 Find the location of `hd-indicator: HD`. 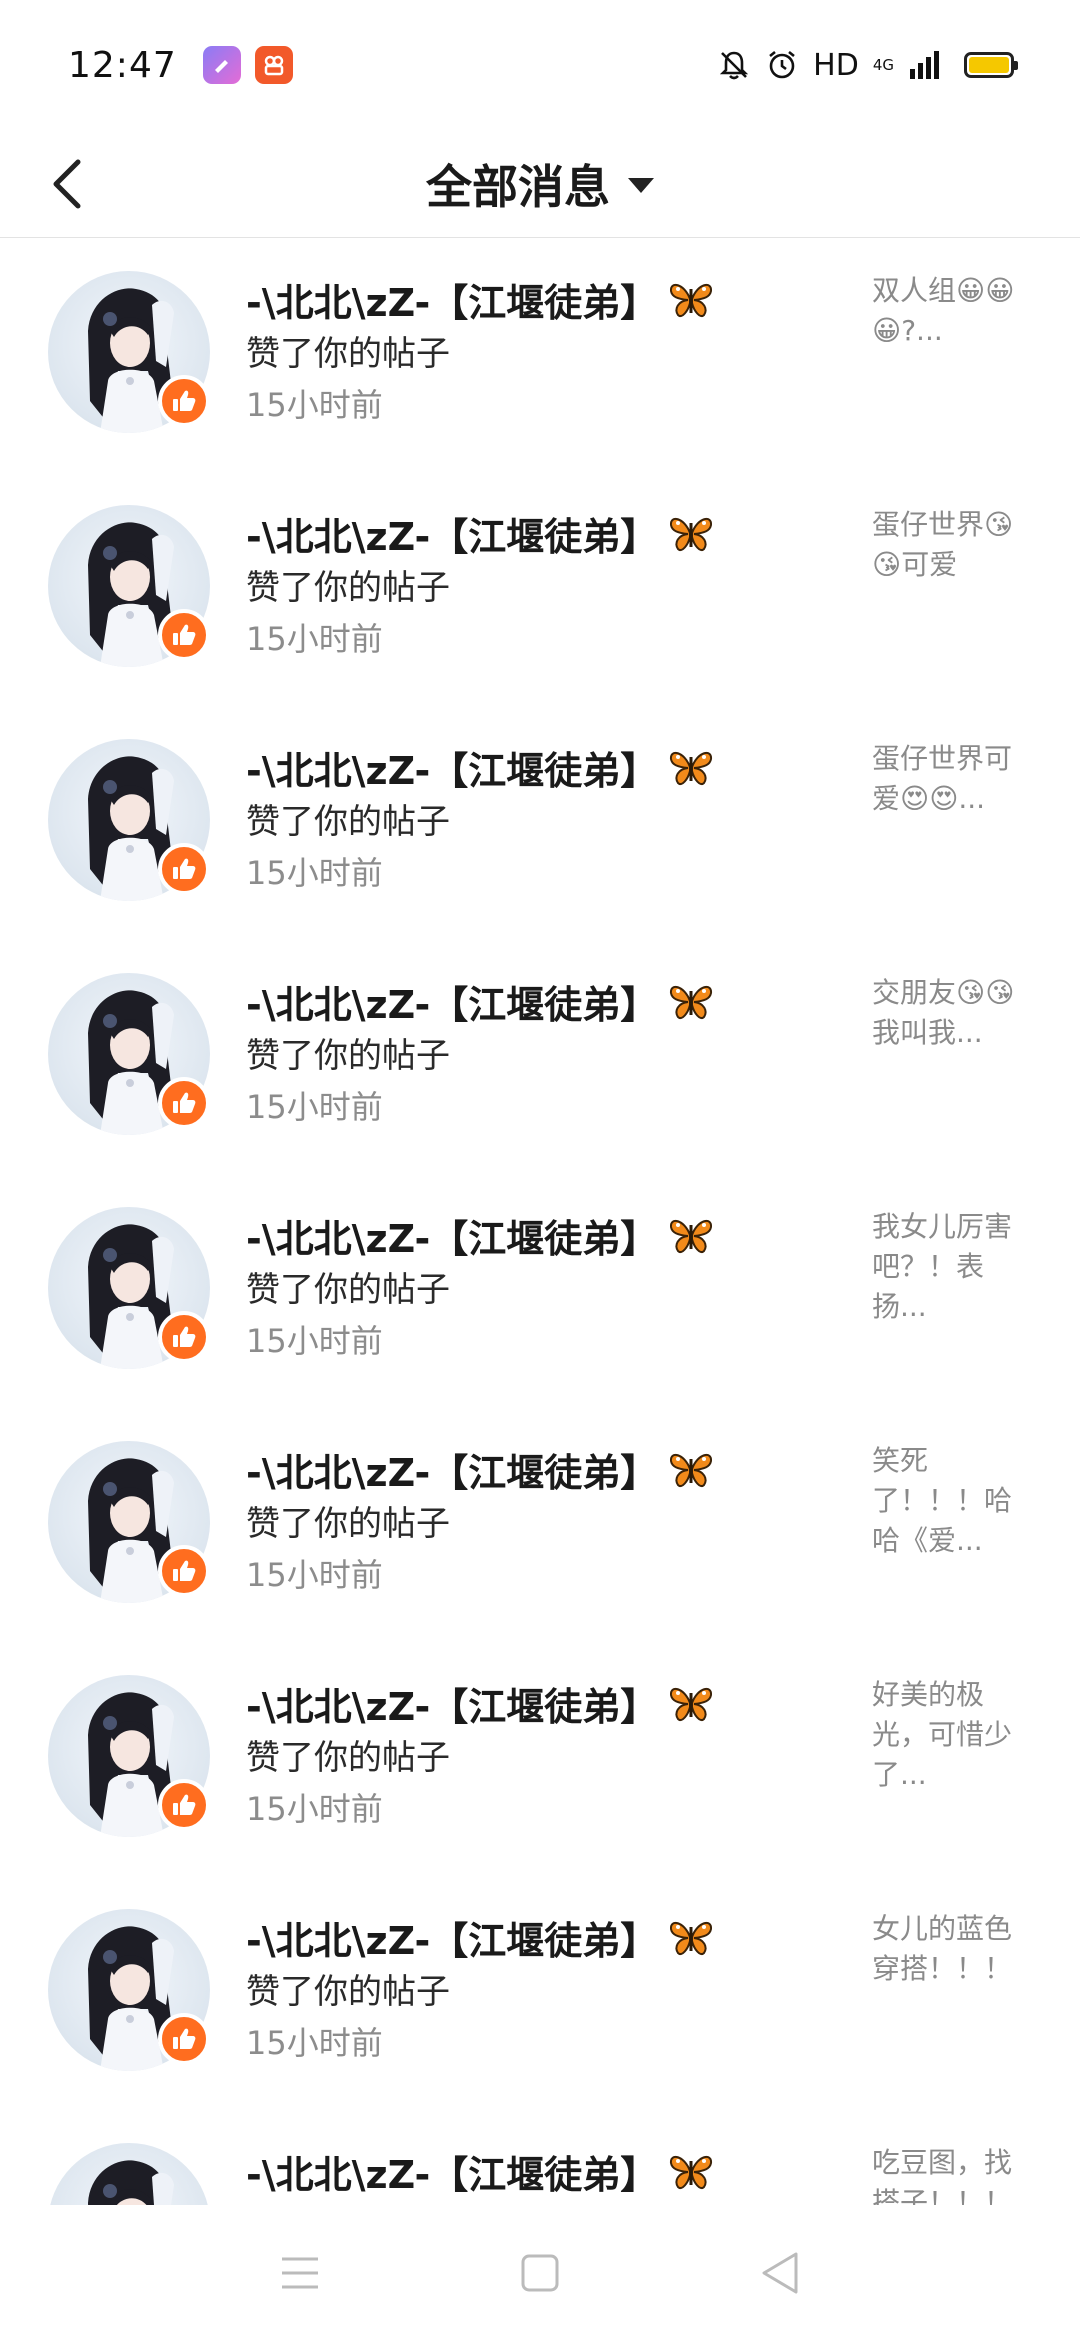

hd-indicator: HD is located at coordinates (836, 65).